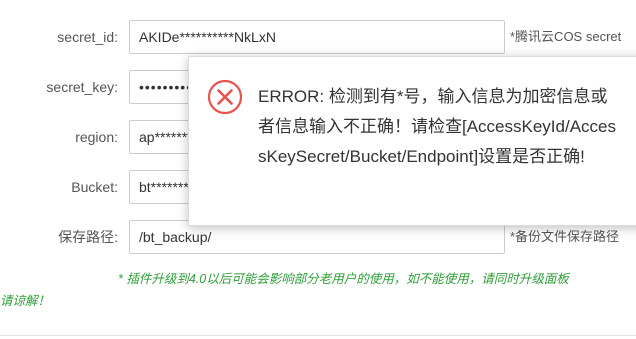 This screenshot has height=339, width=636. What do you see at coordinates (566, 36) in the screenshot?
I see `secret-id-hint: *腾讯云COS secret` at bounding box center [566, 36].